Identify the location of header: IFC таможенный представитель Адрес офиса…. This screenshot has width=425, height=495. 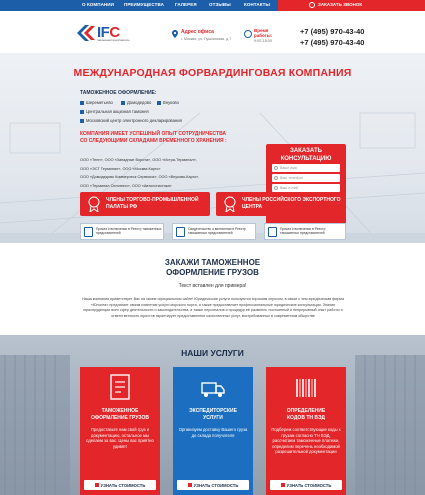
(212, 32).